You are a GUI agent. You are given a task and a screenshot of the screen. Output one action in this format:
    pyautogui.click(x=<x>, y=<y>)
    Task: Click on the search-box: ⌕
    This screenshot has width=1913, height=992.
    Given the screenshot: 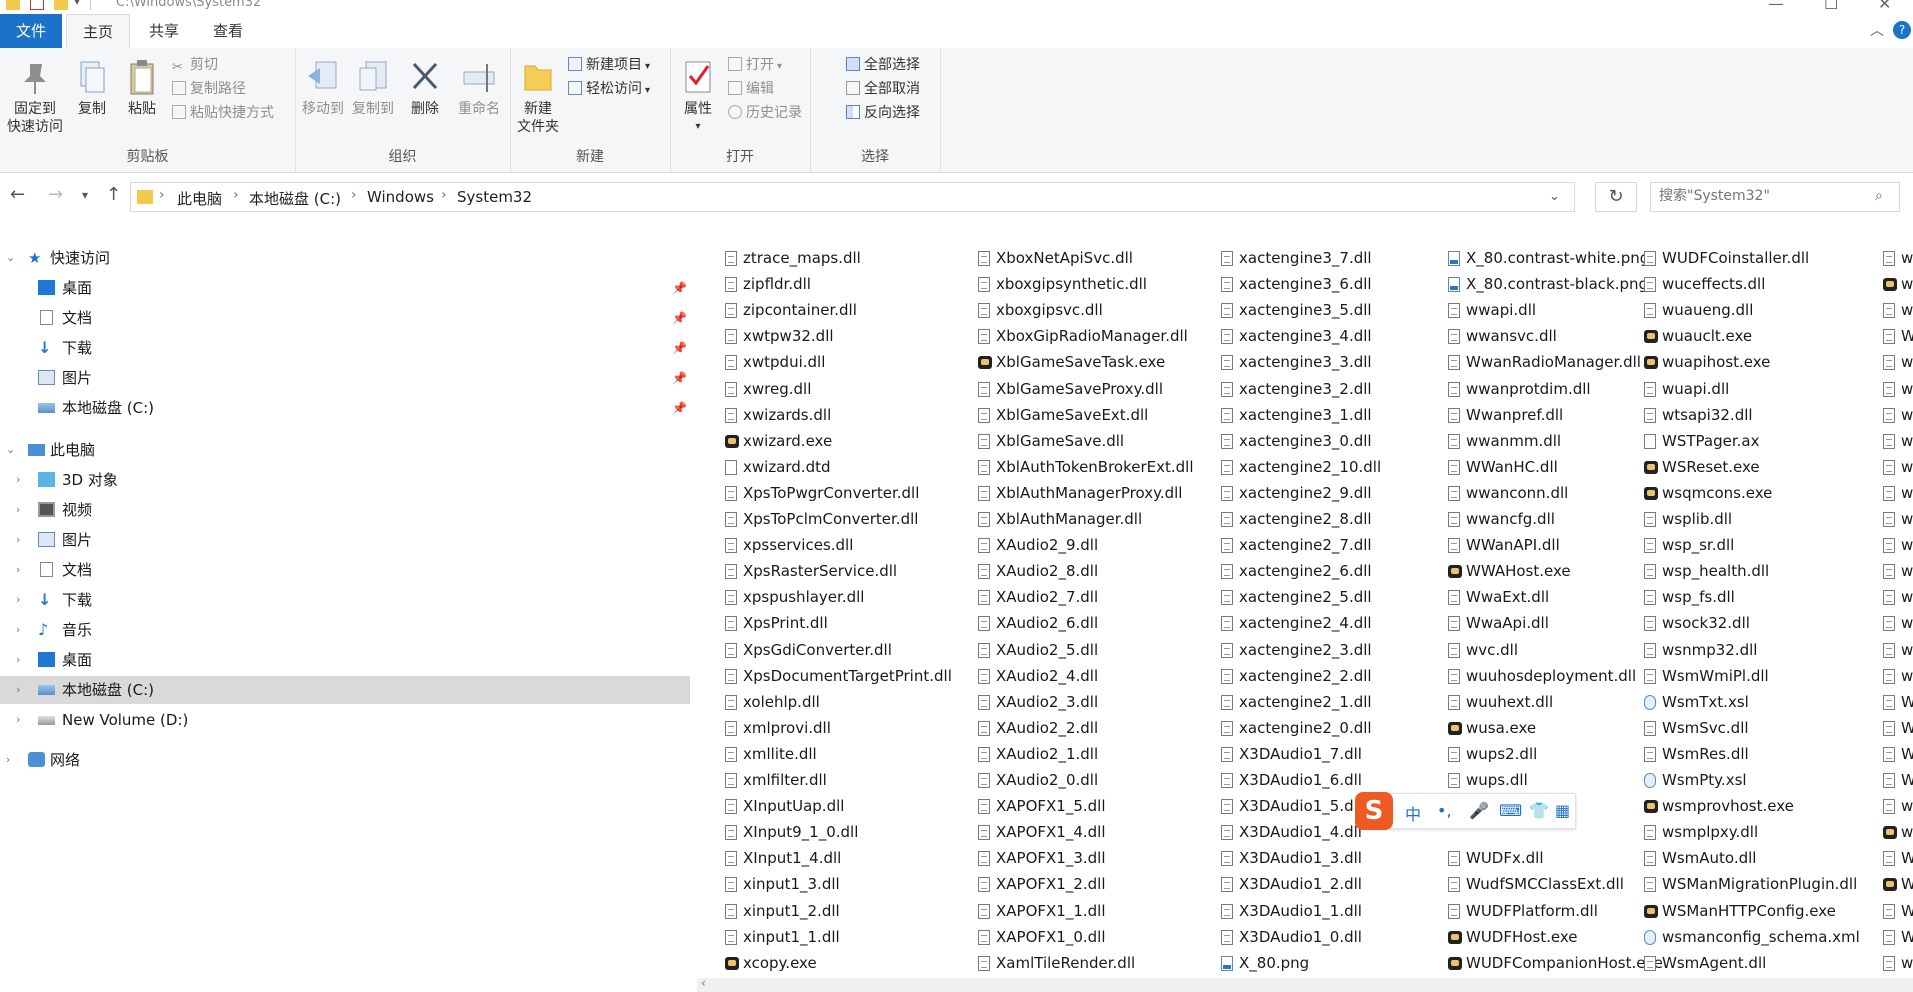 What is the action you would take?
    pyautogui.click(x=1775, y=197)
    